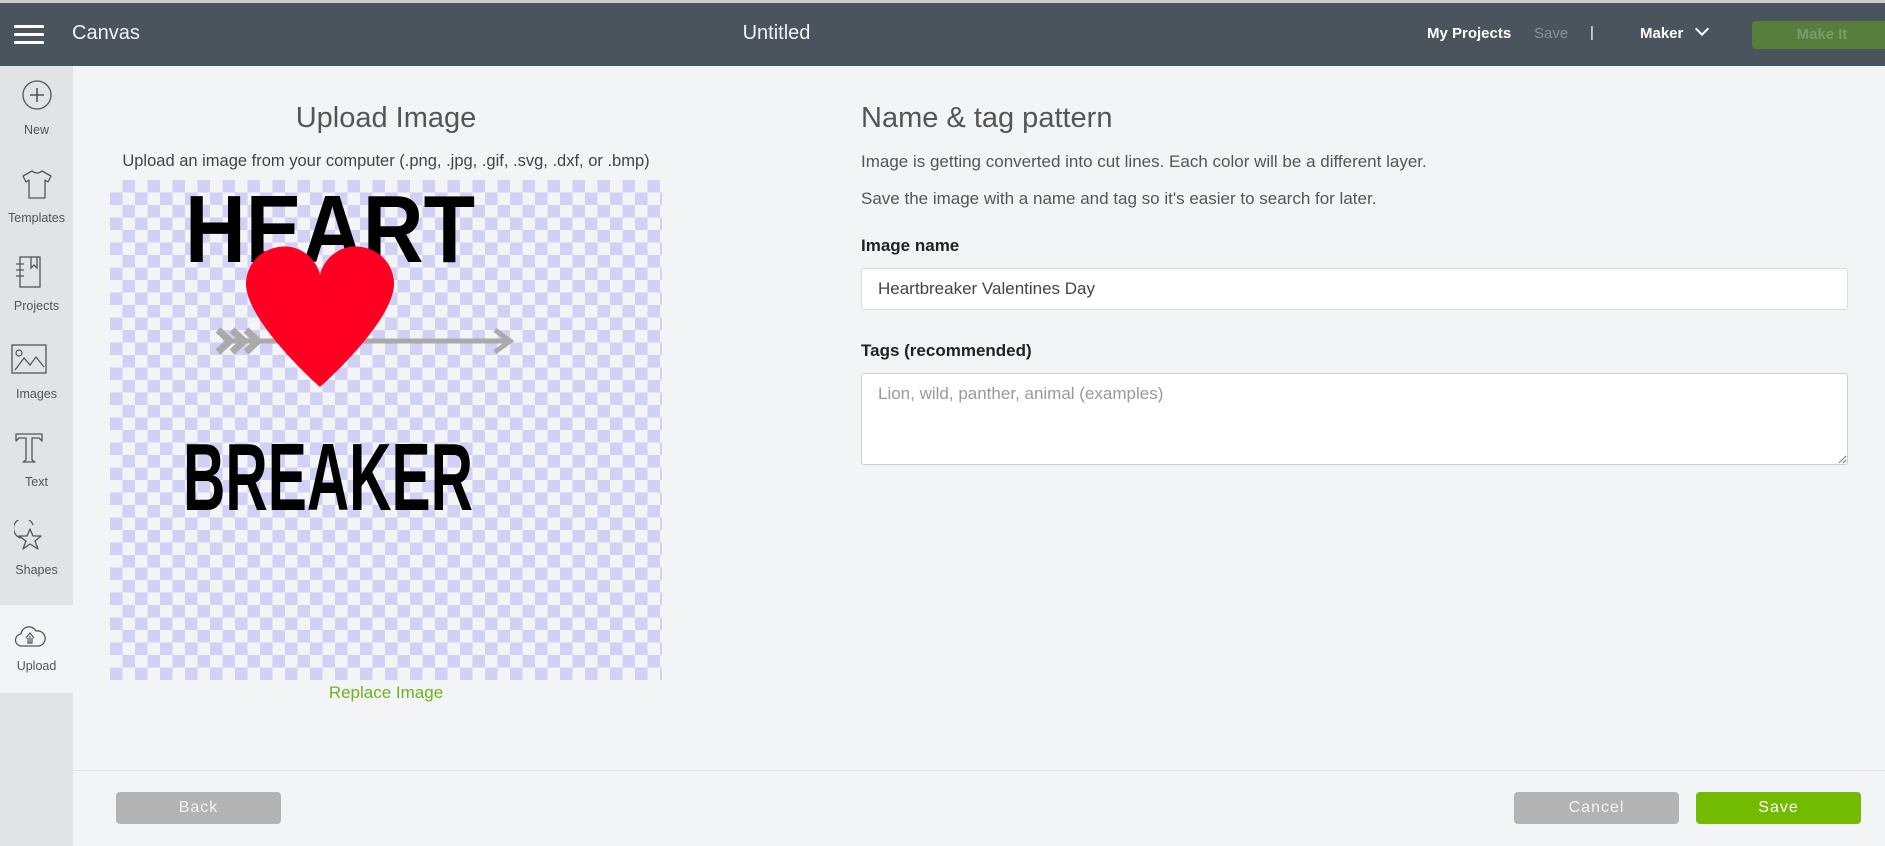 Image resolution: width=1885 pixels, height=846 pixels. What do you see at coordinates (29, 448) in the screenshot?
I see `text-t-icon` at bounding box center [29, 448].